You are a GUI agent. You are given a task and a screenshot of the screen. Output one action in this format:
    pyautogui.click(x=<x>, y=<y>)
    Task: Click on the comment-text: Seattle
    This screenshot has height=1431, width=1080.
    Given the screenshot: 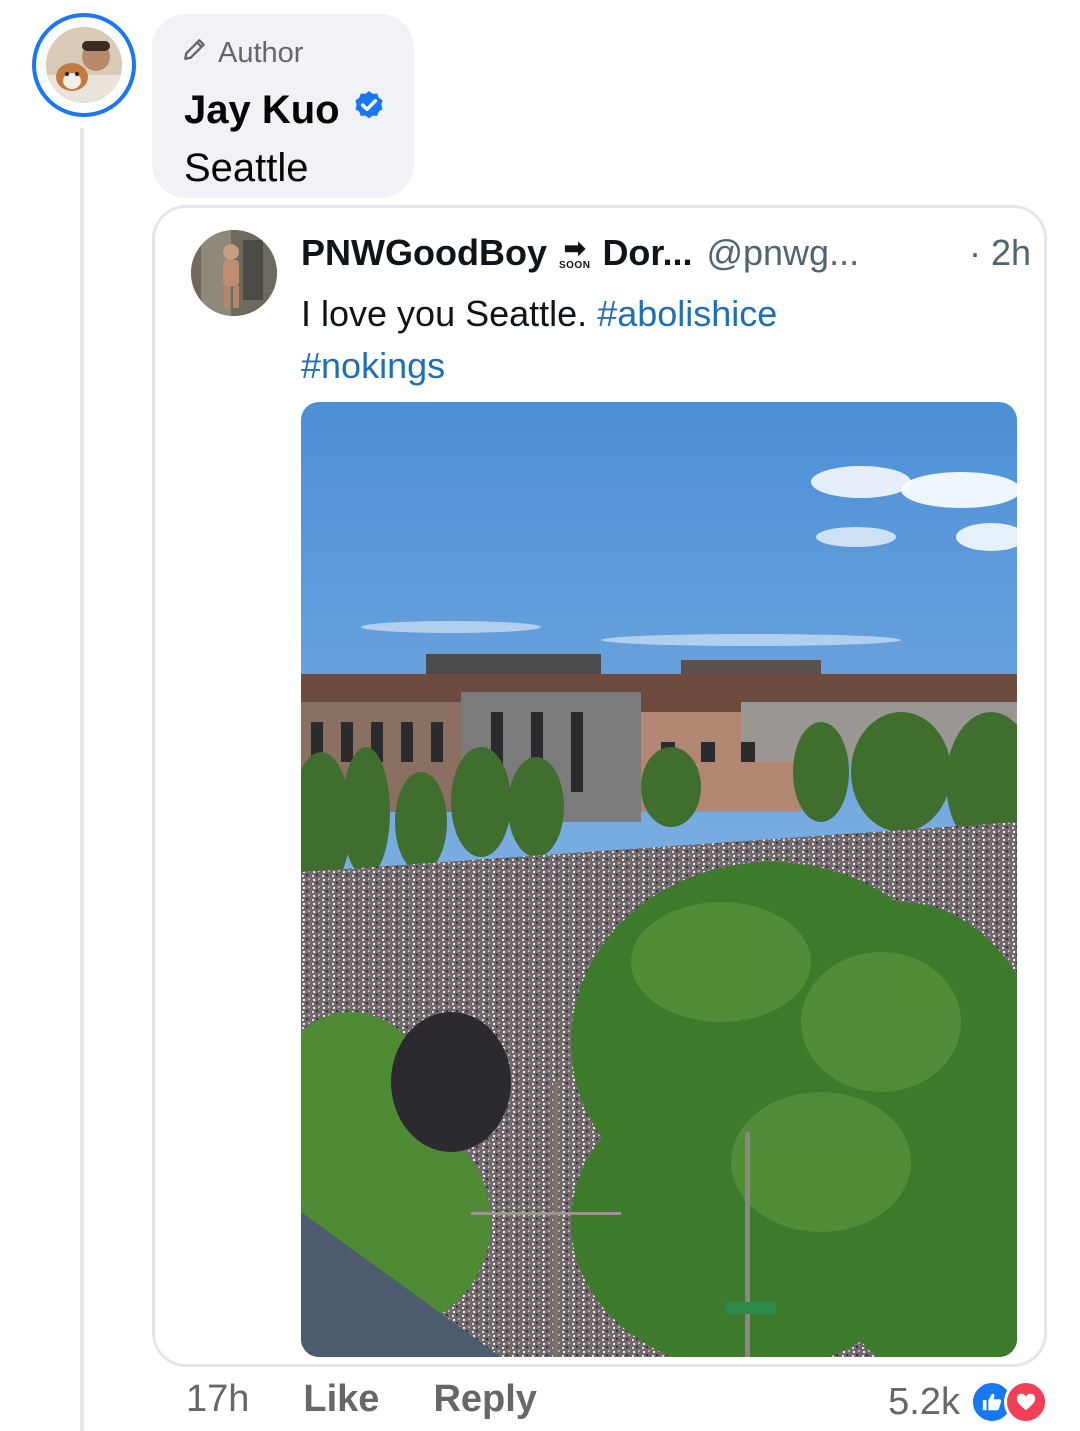 What is the action you would take?
    pyautogui.click(x=246, y=168)
    